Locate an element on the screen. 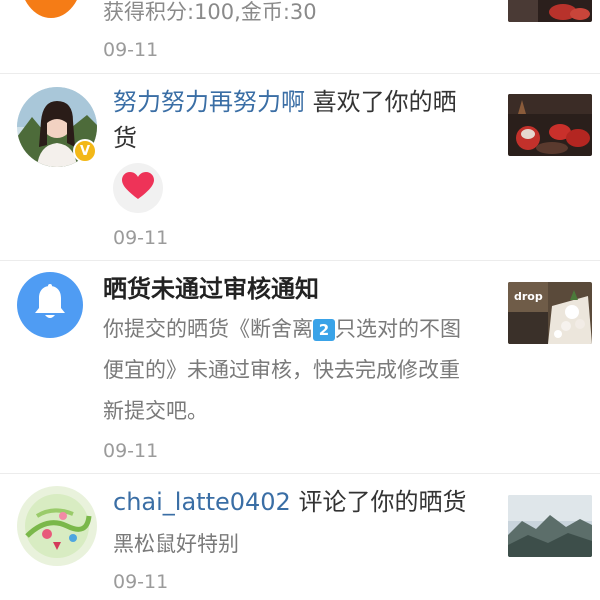  avatar-orange is located at coordinates (51, 9).